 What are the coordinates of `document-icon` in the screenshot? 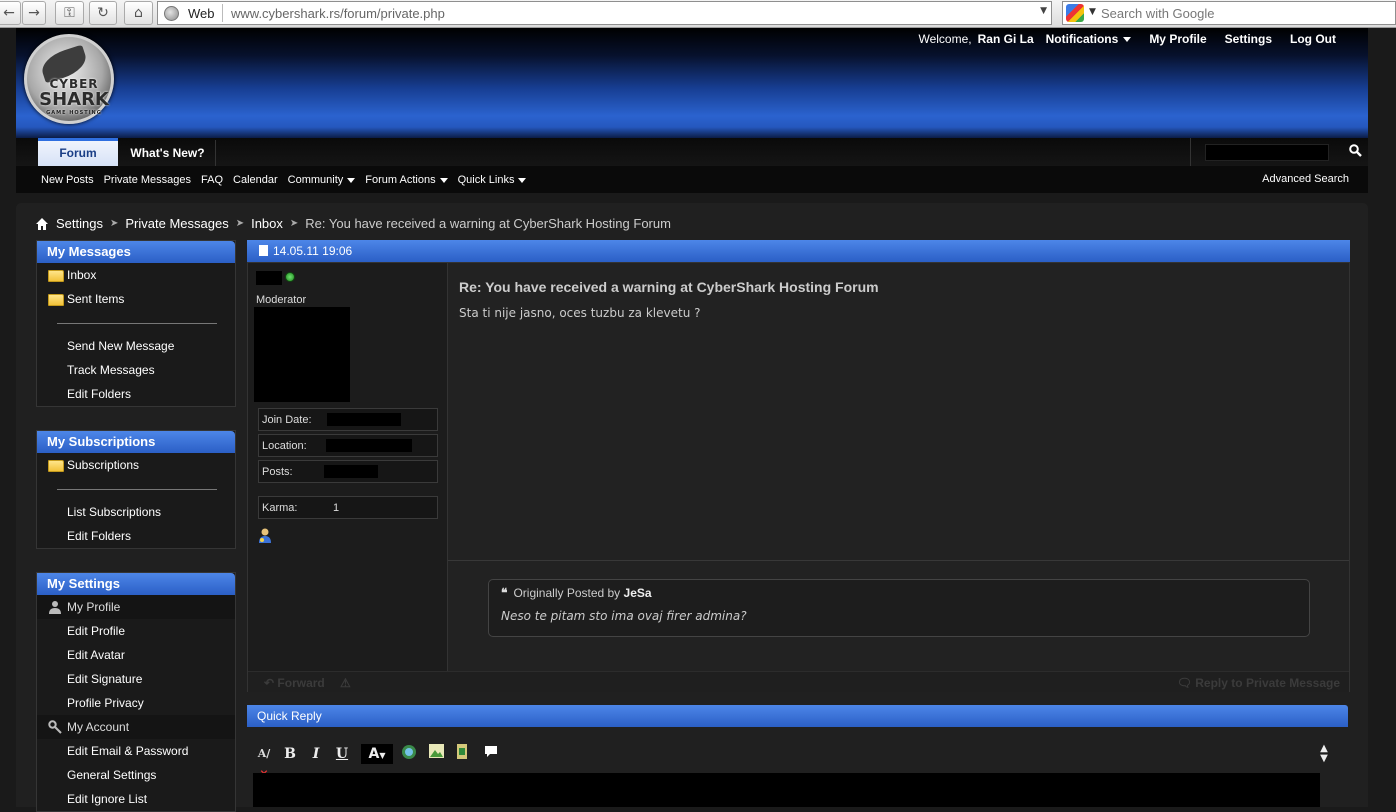 It's located at (263, 250).